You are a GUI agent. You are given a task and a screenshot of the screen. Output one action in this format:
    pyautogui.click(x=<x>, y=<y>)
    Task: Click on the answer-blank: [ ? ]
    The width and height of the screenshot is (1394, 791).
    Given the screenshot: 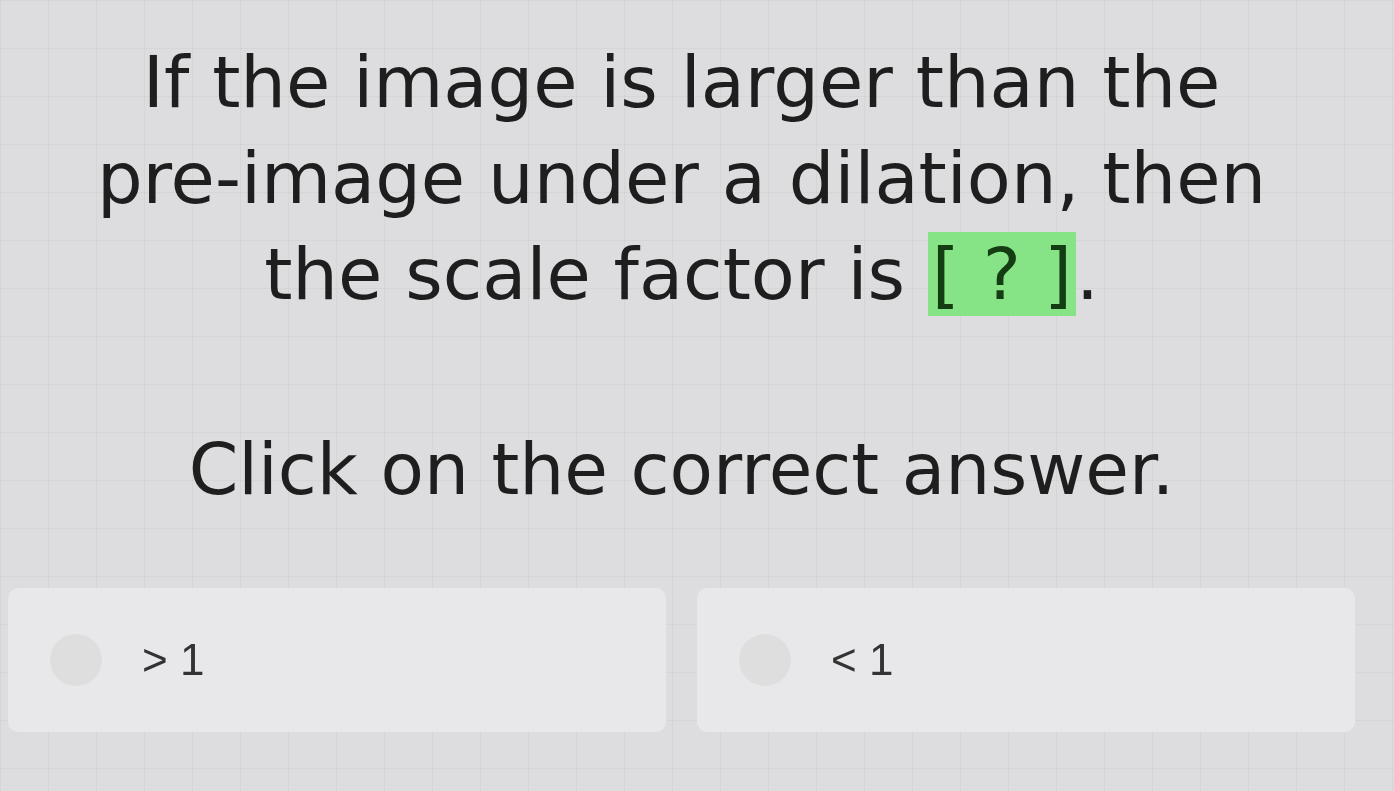 What is the action you would take?
    pyautogui.click(x=1001, y=274)
    